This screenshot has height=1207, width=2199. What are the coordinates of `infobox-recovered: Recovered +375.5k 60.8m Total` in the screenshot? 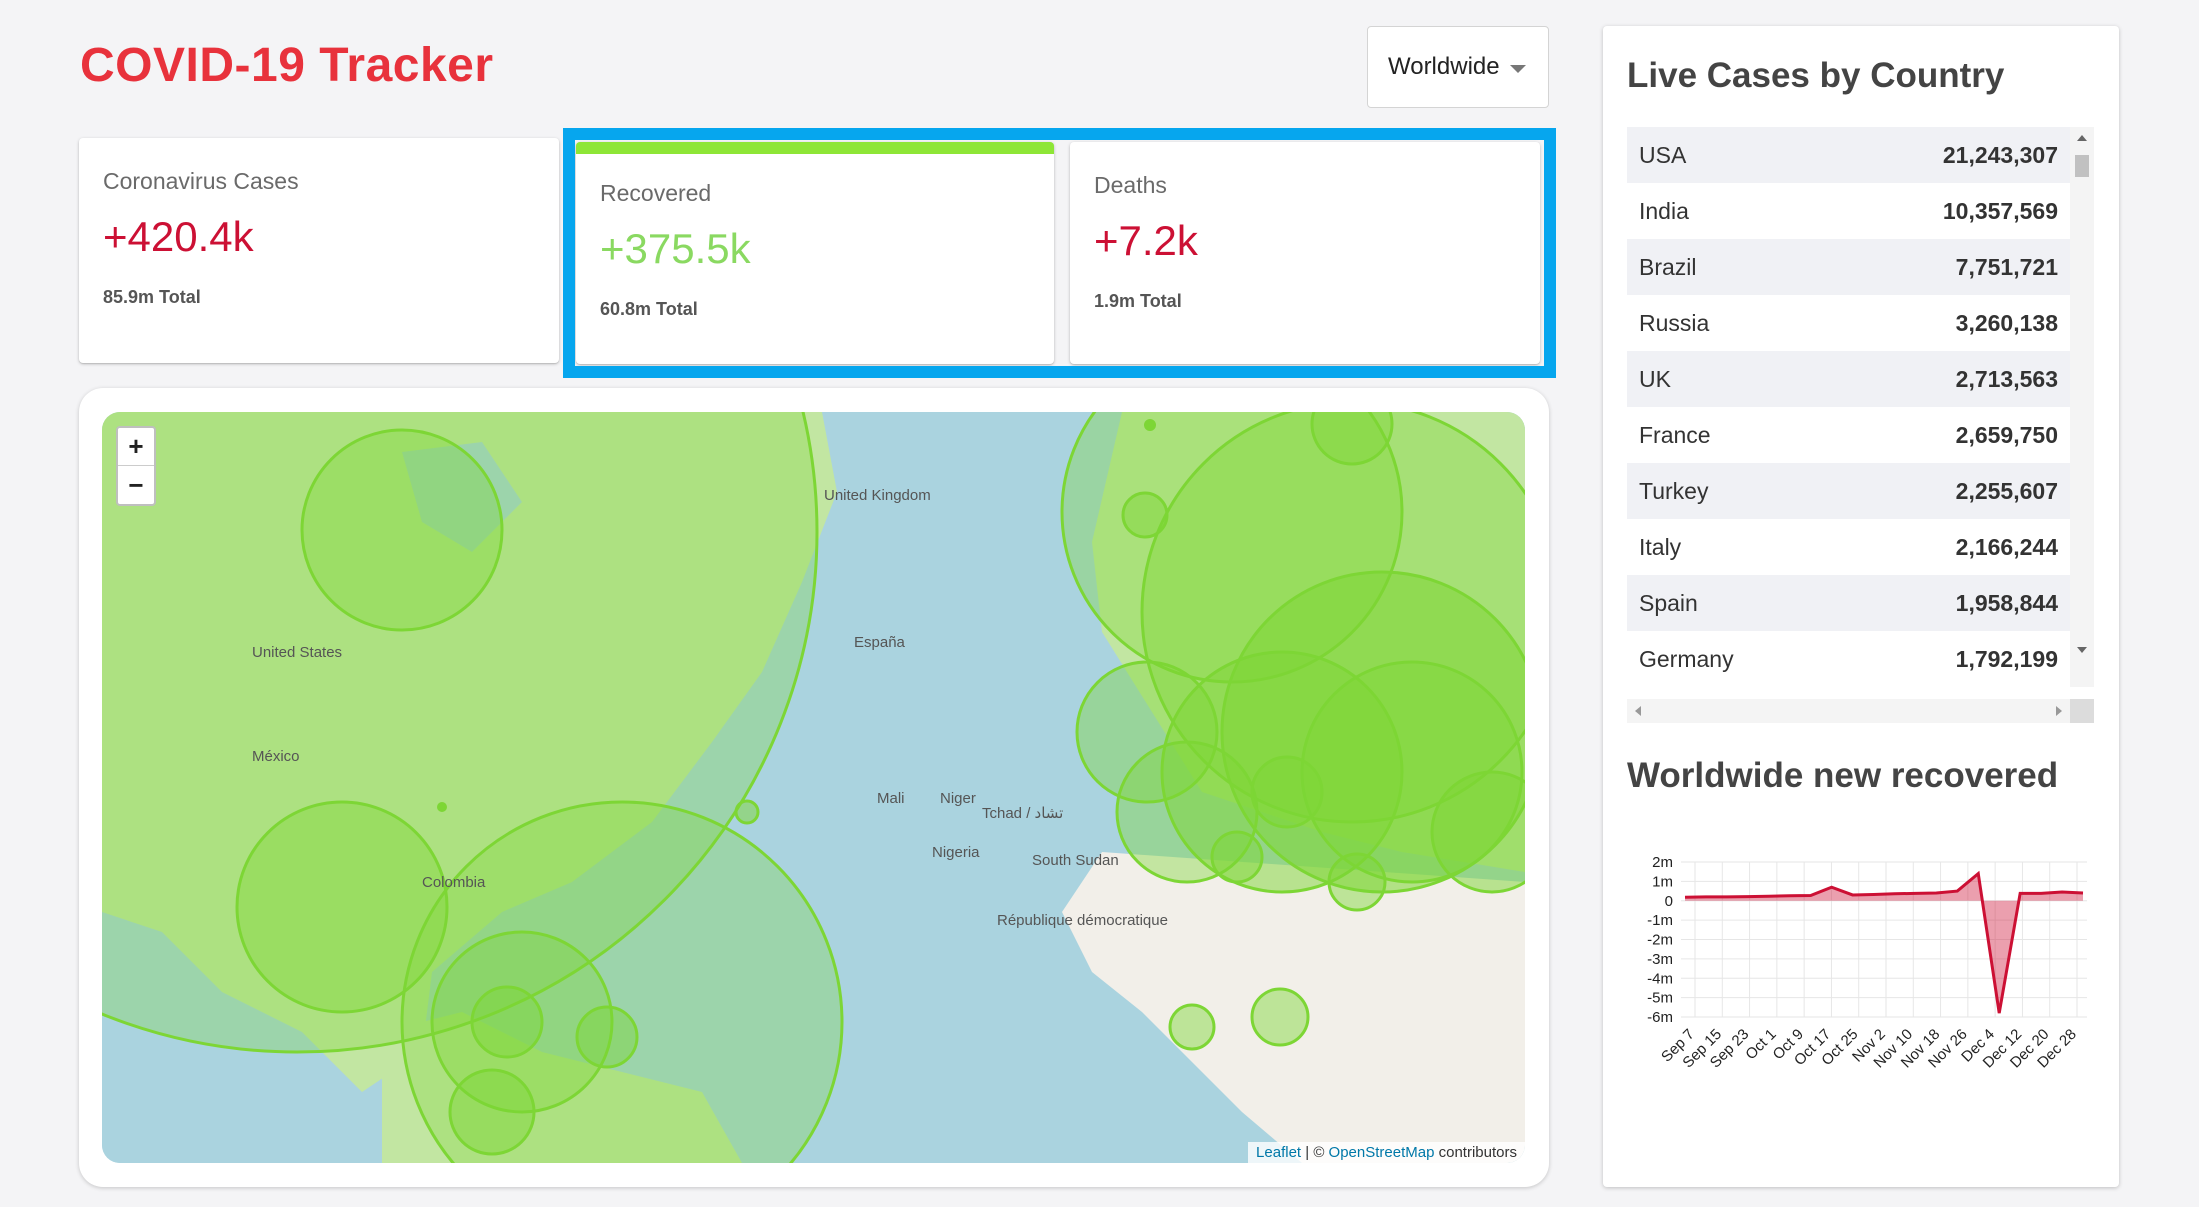 It's located at (815, 253).